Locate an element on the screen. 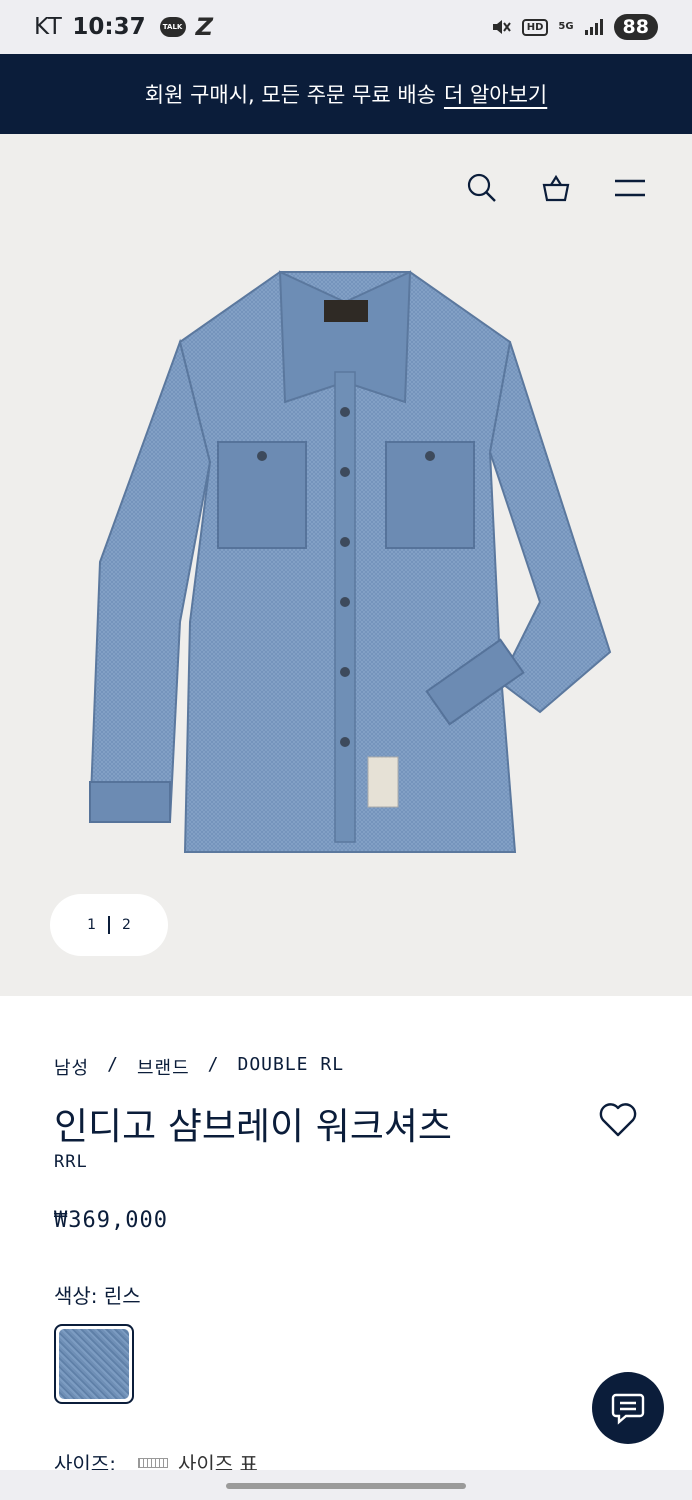 This screenshot has height=1500, width=692. product-brand: RRL is located at coordinates (71, 1162).